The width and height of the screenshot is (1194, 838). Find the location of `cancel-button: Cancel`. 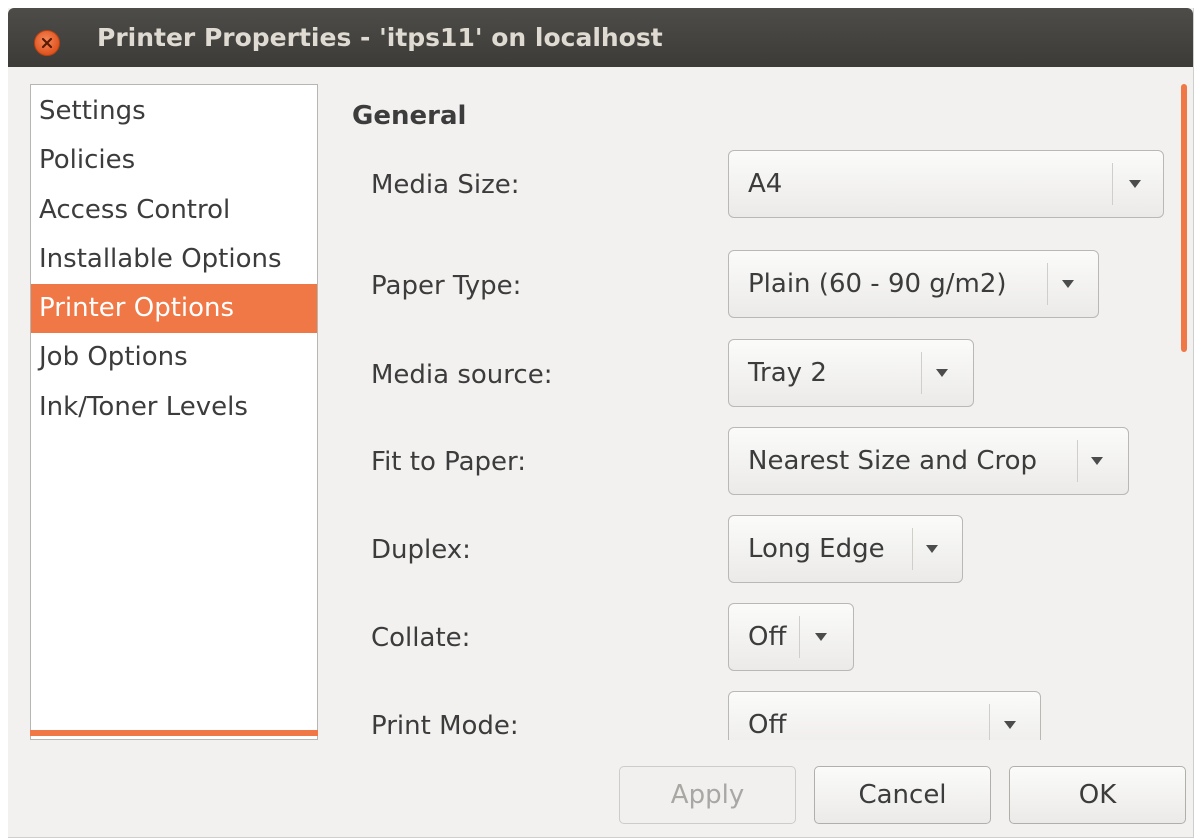

cancel-button: Cancel is located at coordinates (902, 795).